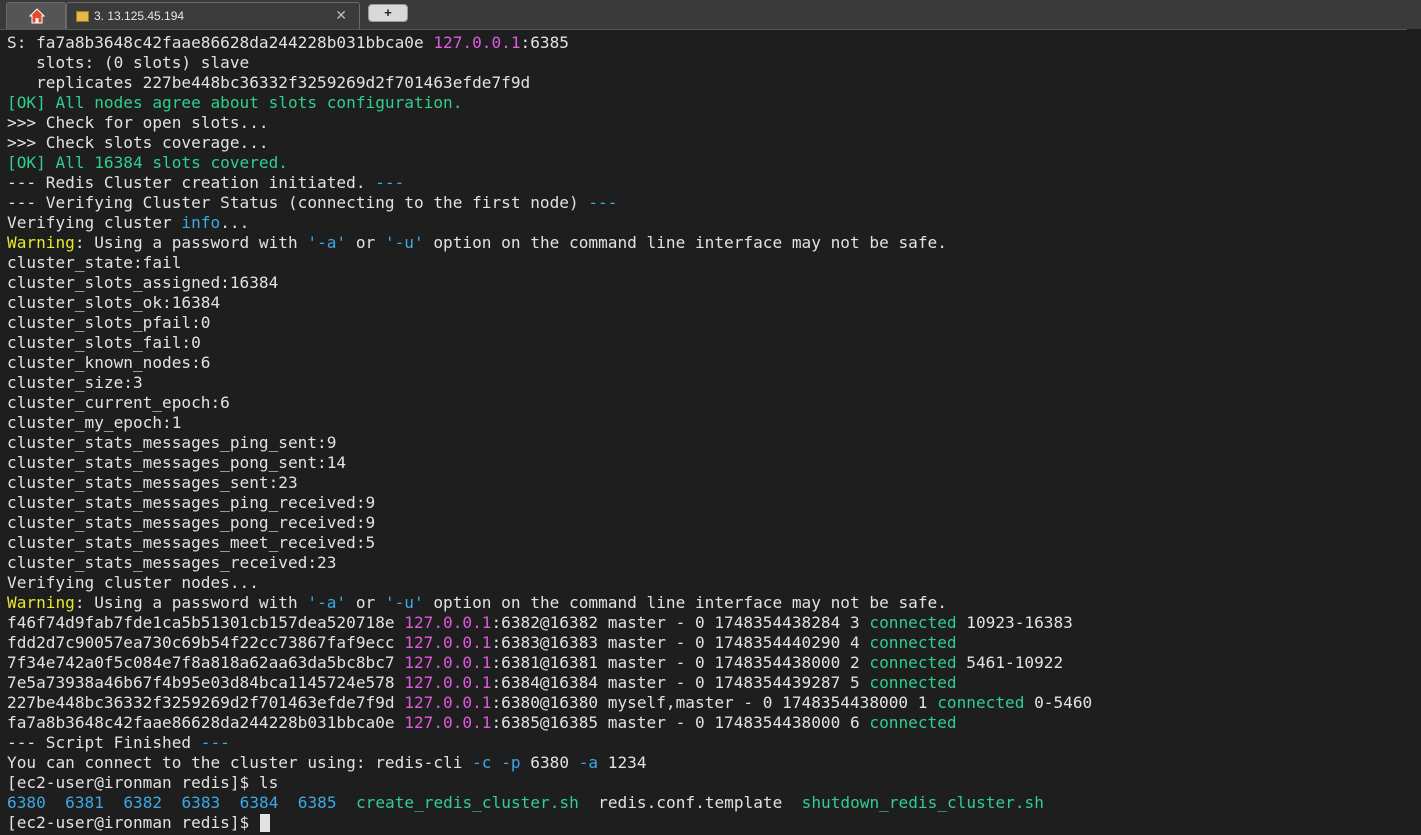 This screenshot has height=835, width=1421. What do you see at coordinates (191, 522) in the screenshot?
I see `terminal-text: cluster_stats_messages_pong_received:9` at bounding box center [191, 522].